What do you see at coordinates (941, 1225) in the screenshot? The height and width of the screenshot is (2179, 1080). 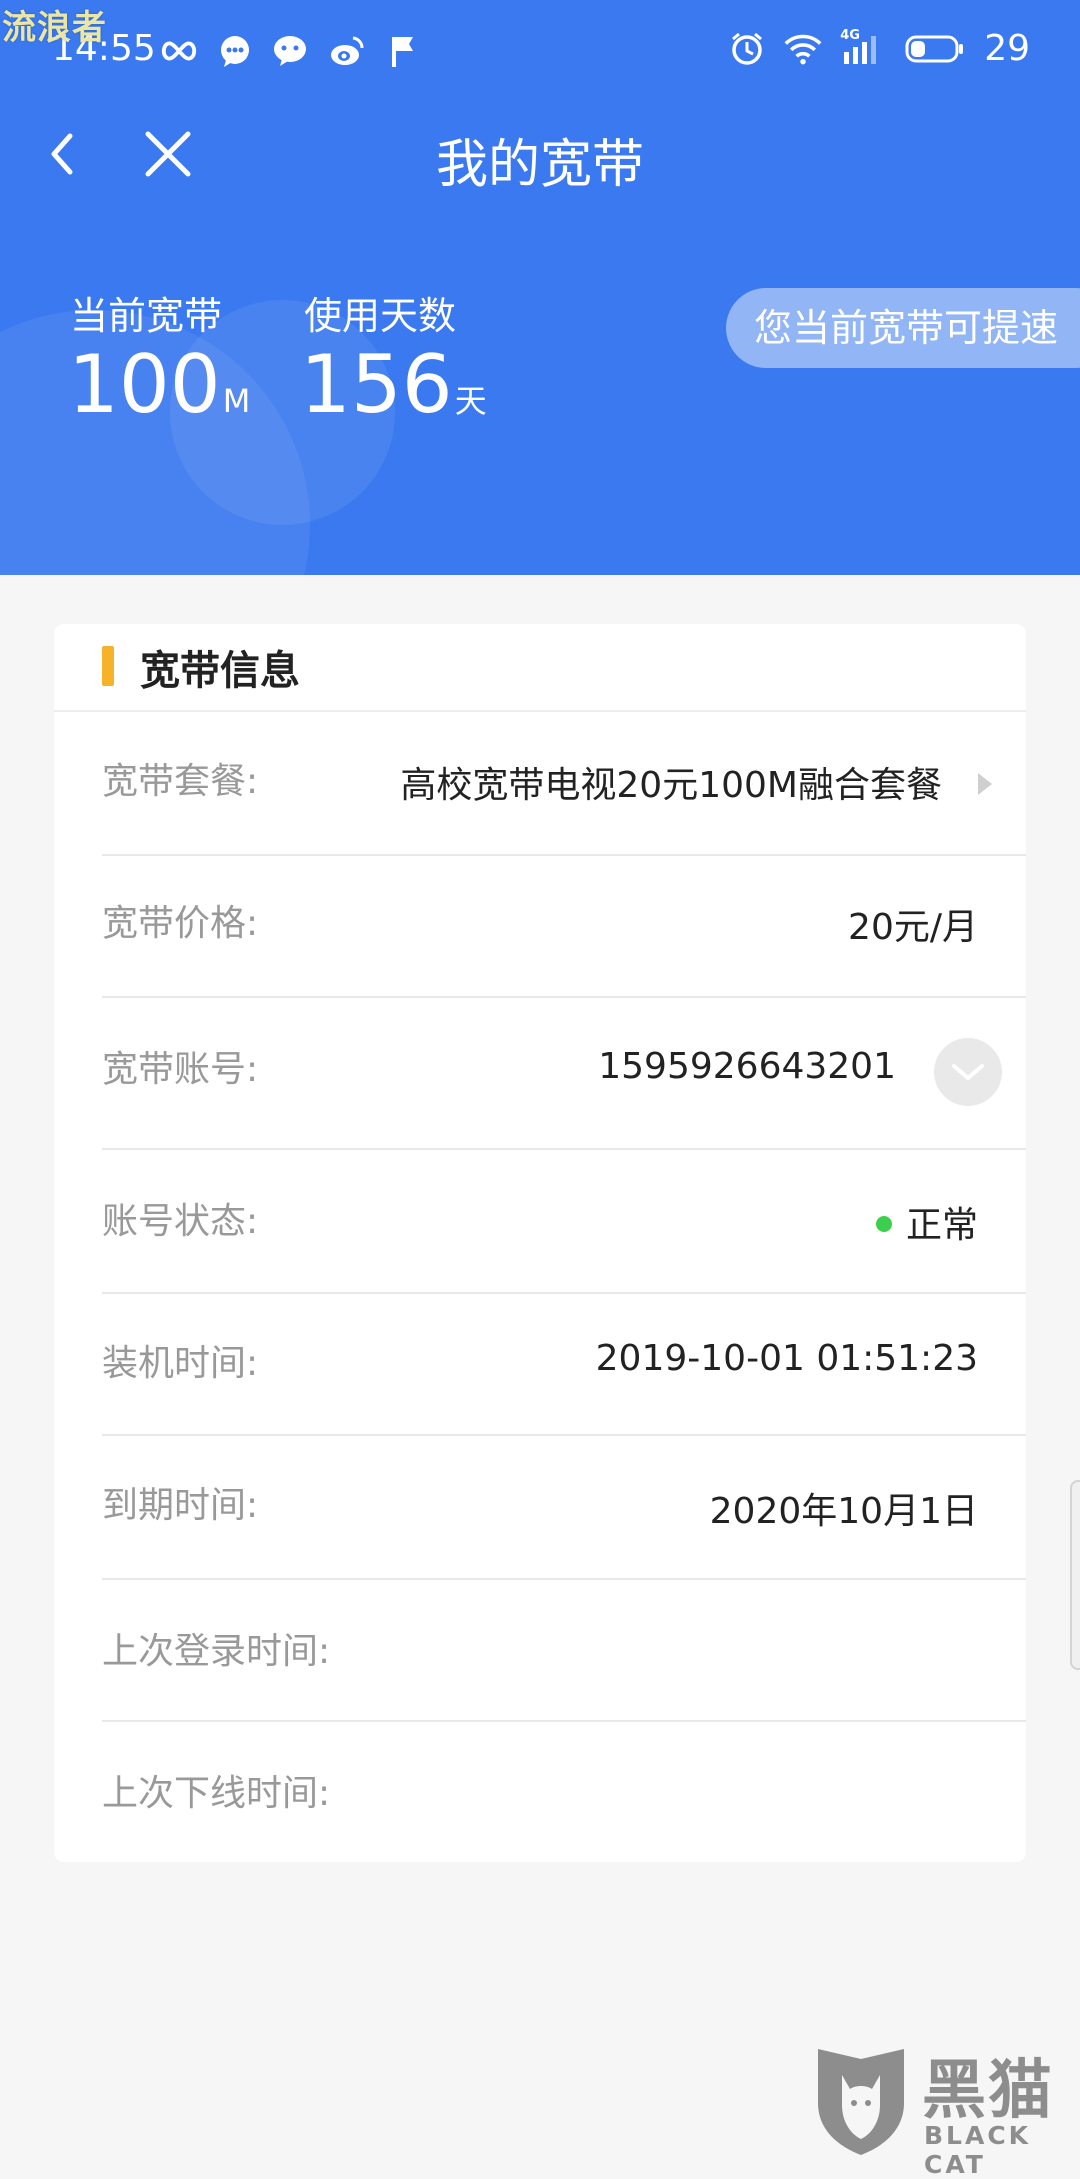 I see `status-text: 正常` at bounding box center [941, 1225].